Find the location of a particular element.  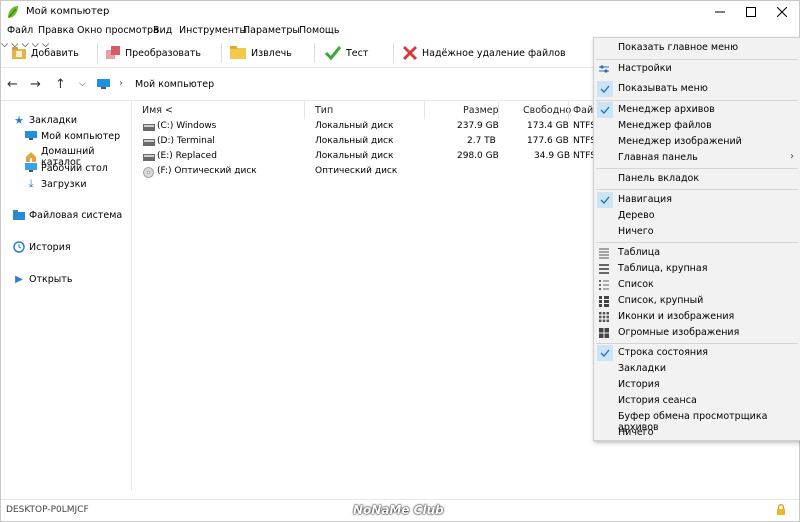

sidebar-open: ▶ Открыть is located at coordinates (42, 279).